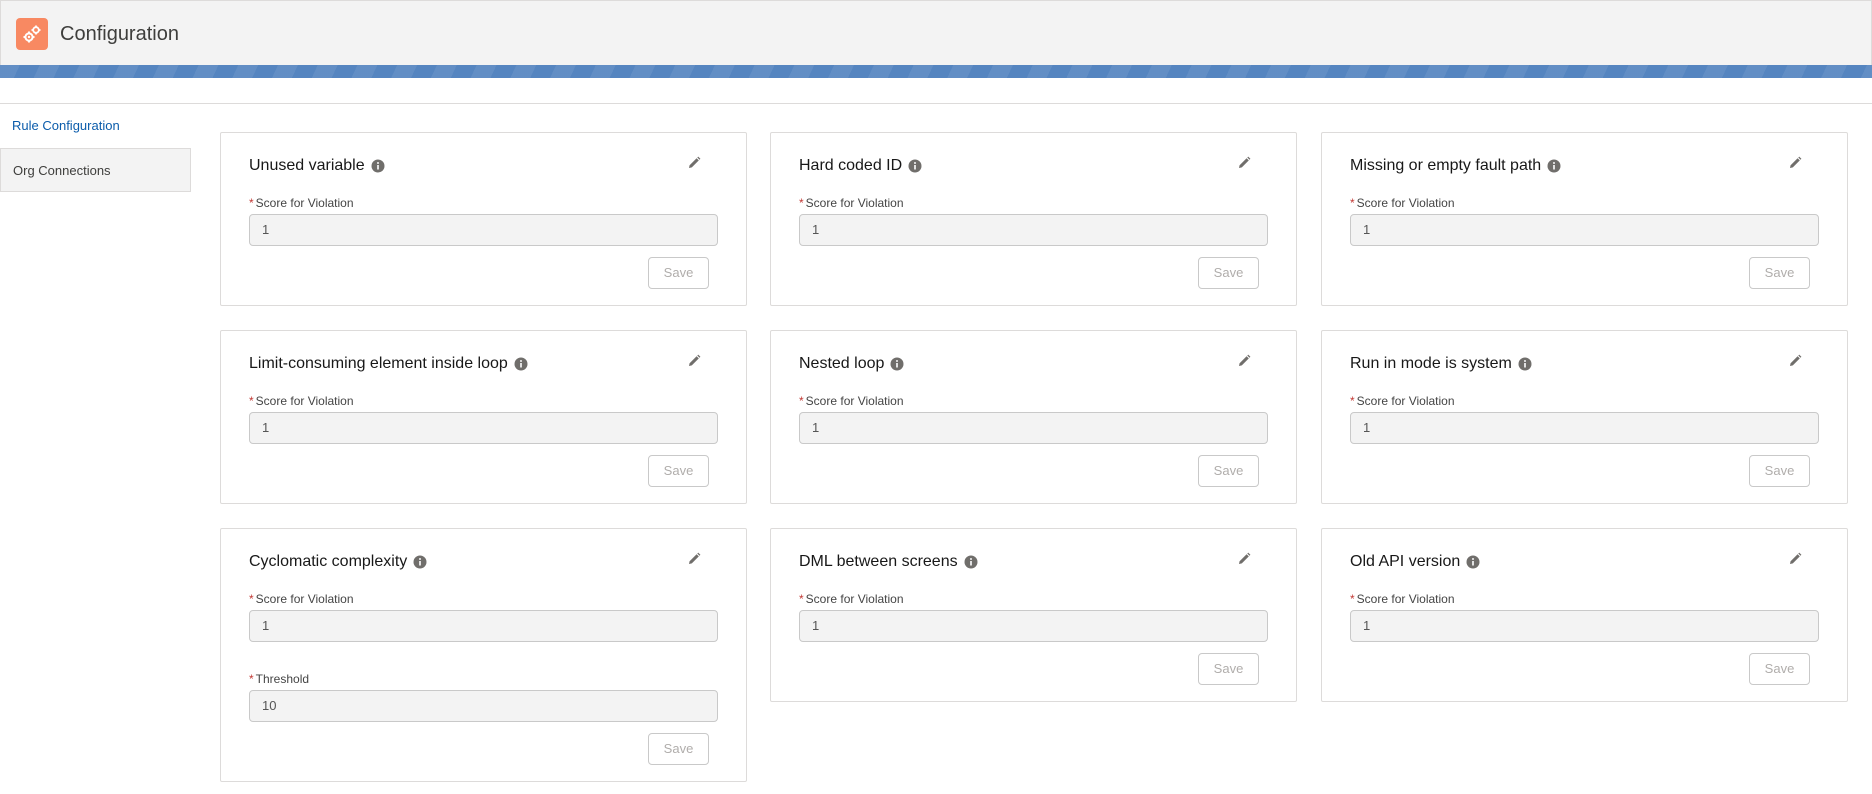 This screenshot has height=794, width=1872. I want to click on app-header: Configuration, so click(936, 32).